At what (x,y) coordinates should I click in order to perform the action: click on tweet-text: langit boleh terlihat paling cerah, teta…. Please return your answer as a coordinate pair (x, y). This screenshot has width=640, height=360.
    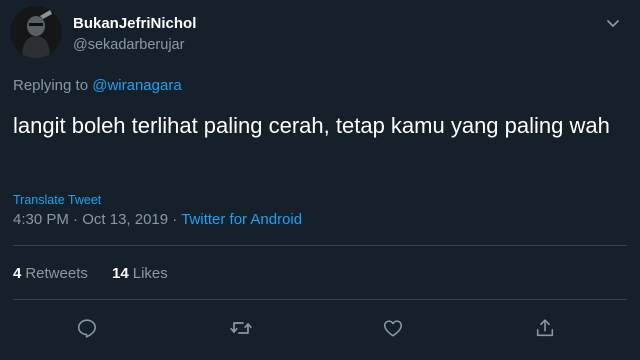
    Looking at the image, I should click on (311, 125).